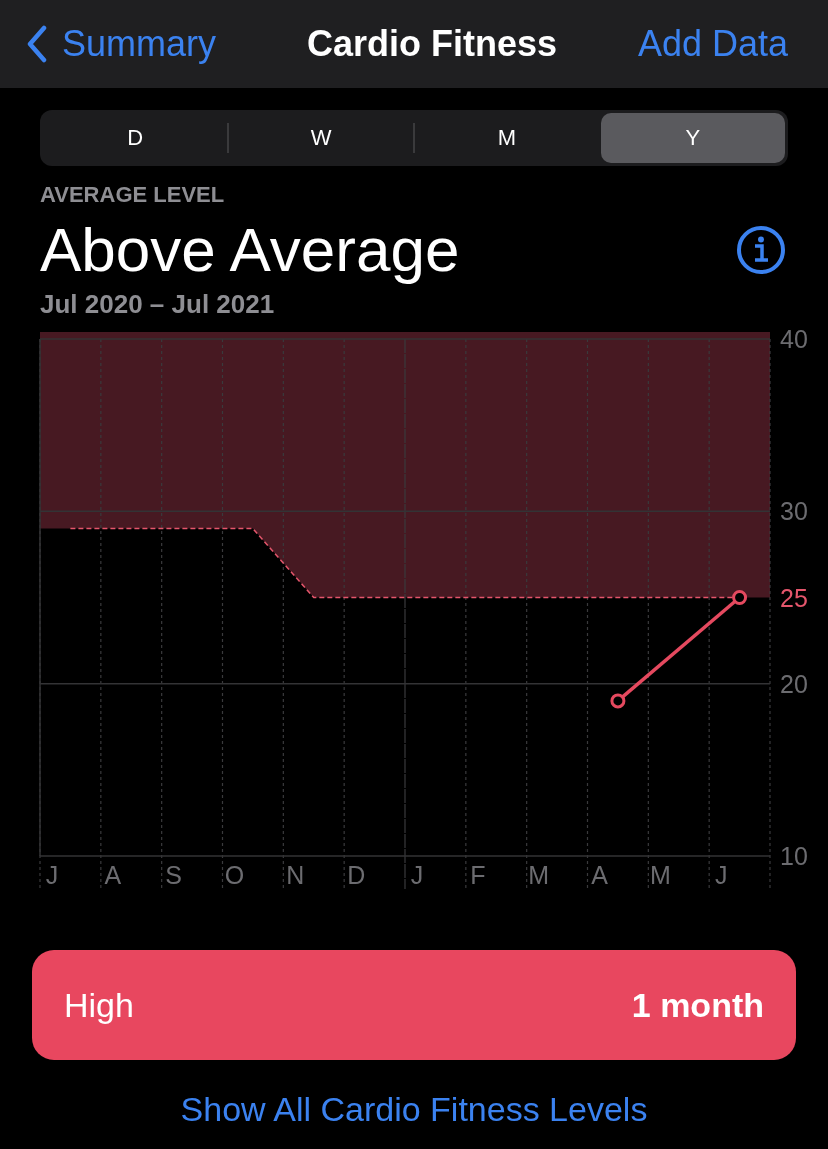 Image resolution: width=828 pixels, height=1149 pixels. Describe the element at coordinates (697, 1005) in the screenshot. I see `duration-value: 1 month` at that location.